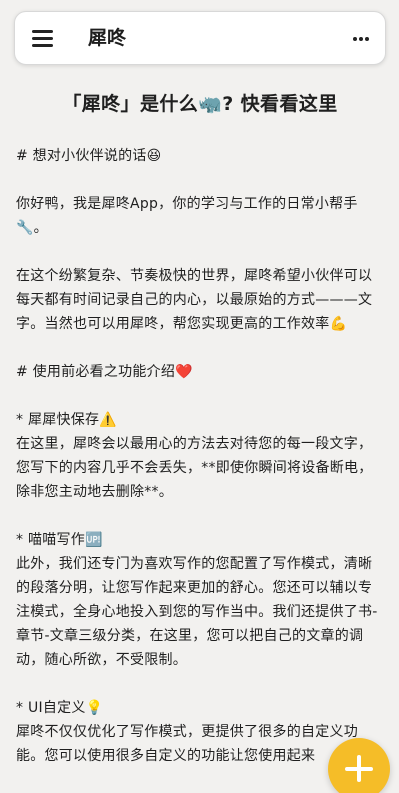  I want to click on more-dots-icon, so click(361, 39).